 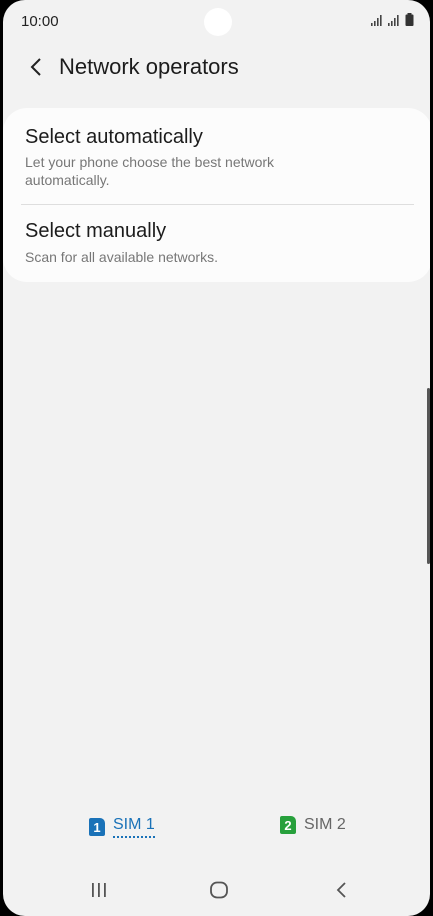 I want to click on status-bar: 10:00, so click(x=216, y=22).